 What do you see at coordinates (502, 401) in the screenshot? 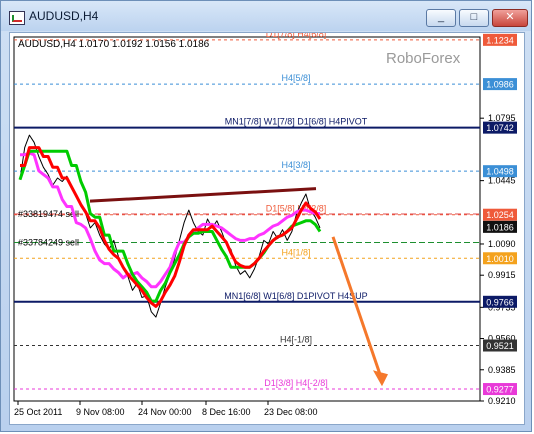
I see `y-tick-label-7: 0.9210` at bounding box center [502, 401].